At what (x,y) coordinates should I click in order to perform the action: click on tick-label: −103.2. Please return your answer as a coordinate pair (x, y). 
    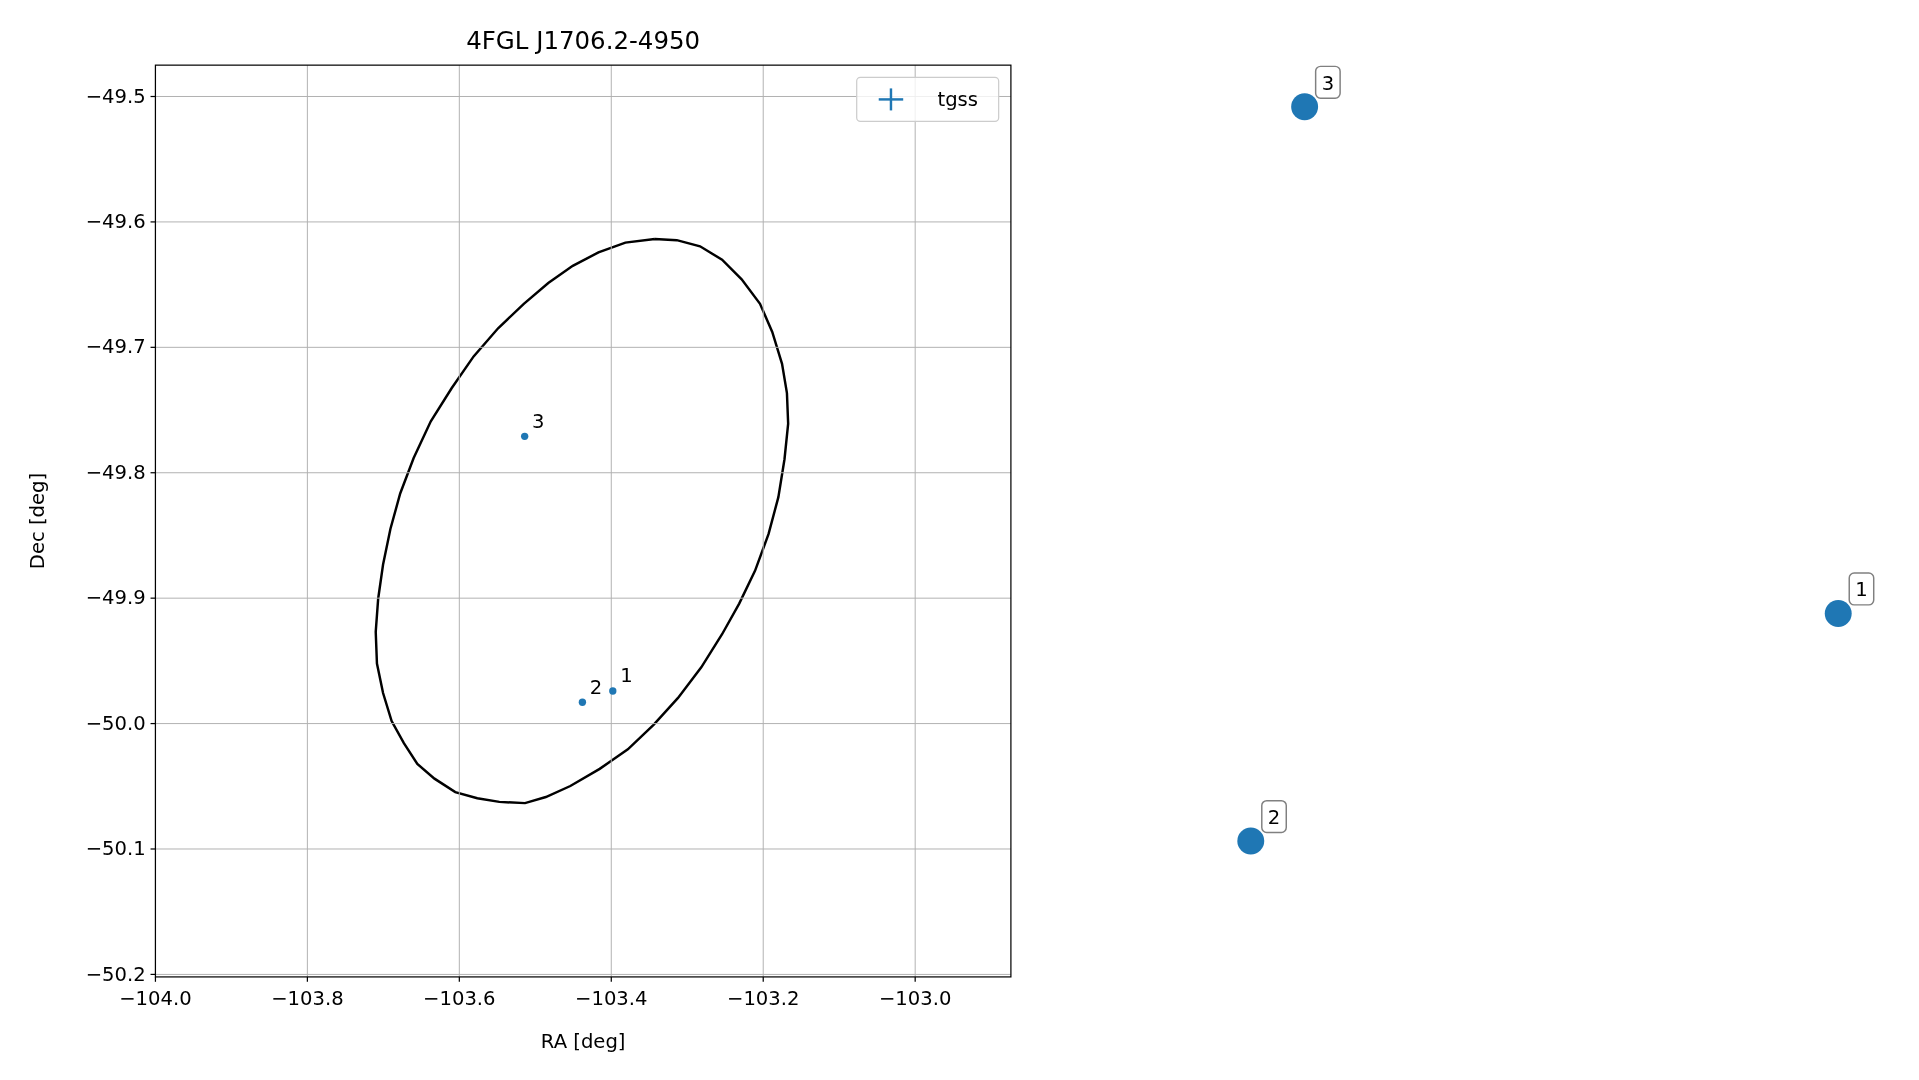
    Looking at the image, I should click on (763, 999).